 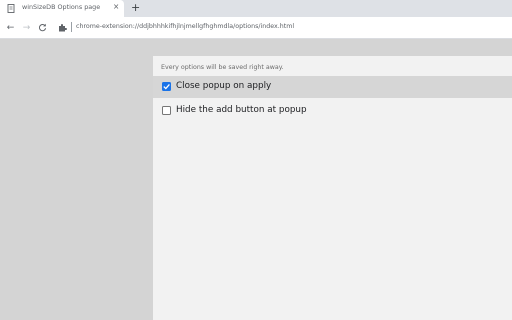 I want to click on close-popup-checkbox, so click(x=166, y=86).